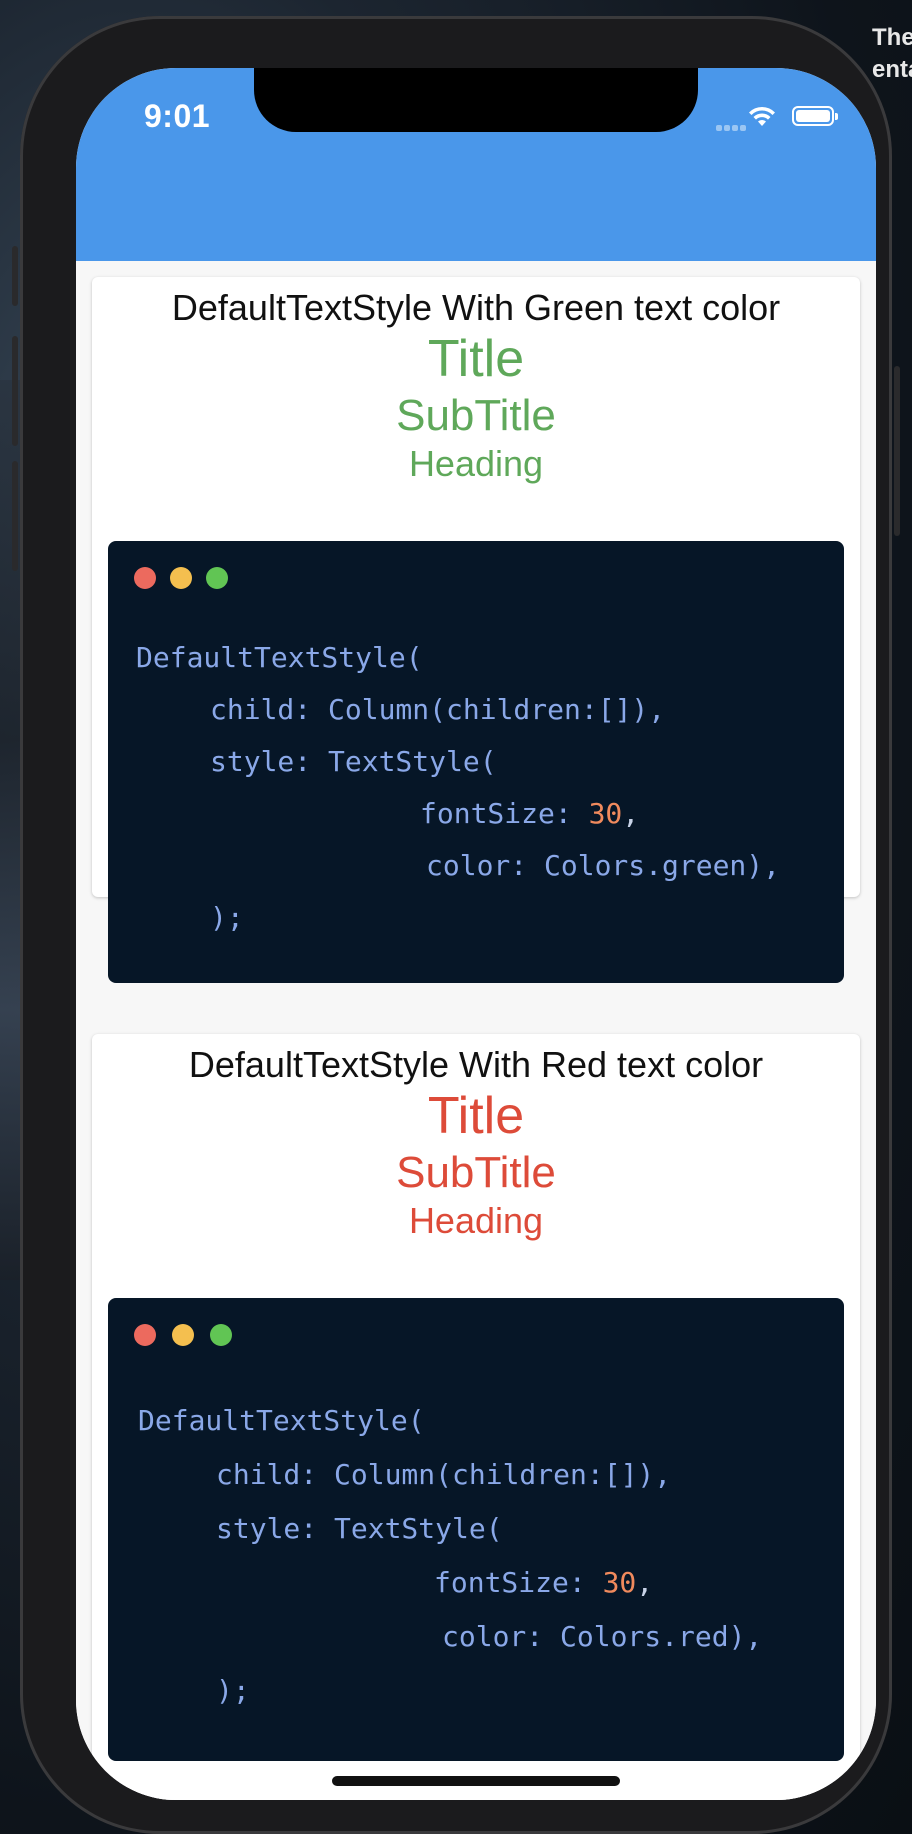  What do you see at coordinates (15, 516) in the screenshot?
I see `volume-down-button` at bounding box center [15, 516].